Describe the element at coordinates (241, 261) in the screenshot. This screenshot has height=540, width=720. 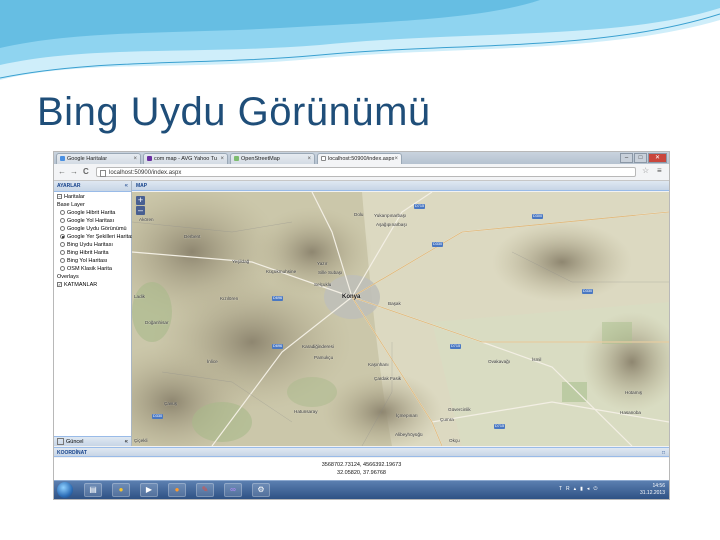
I see `map-label: Yeşildağ` at that location.